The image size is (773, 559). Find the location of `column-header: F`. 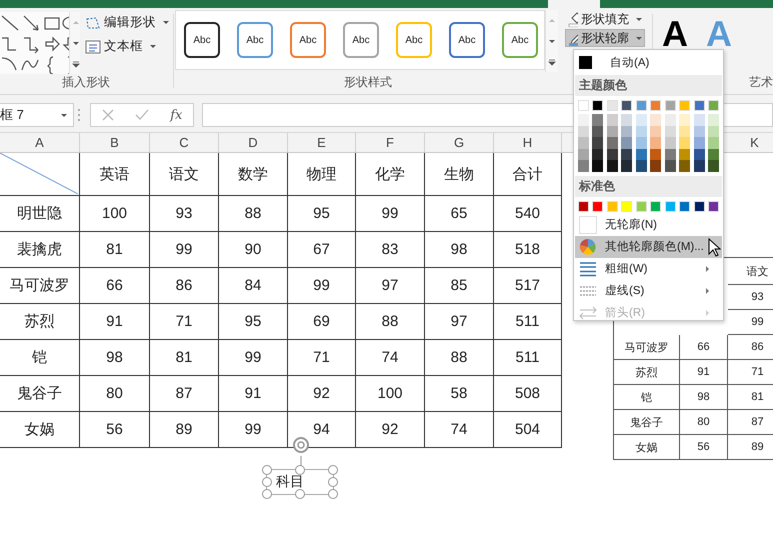

column-header: F is located at coordinates (390, 142).